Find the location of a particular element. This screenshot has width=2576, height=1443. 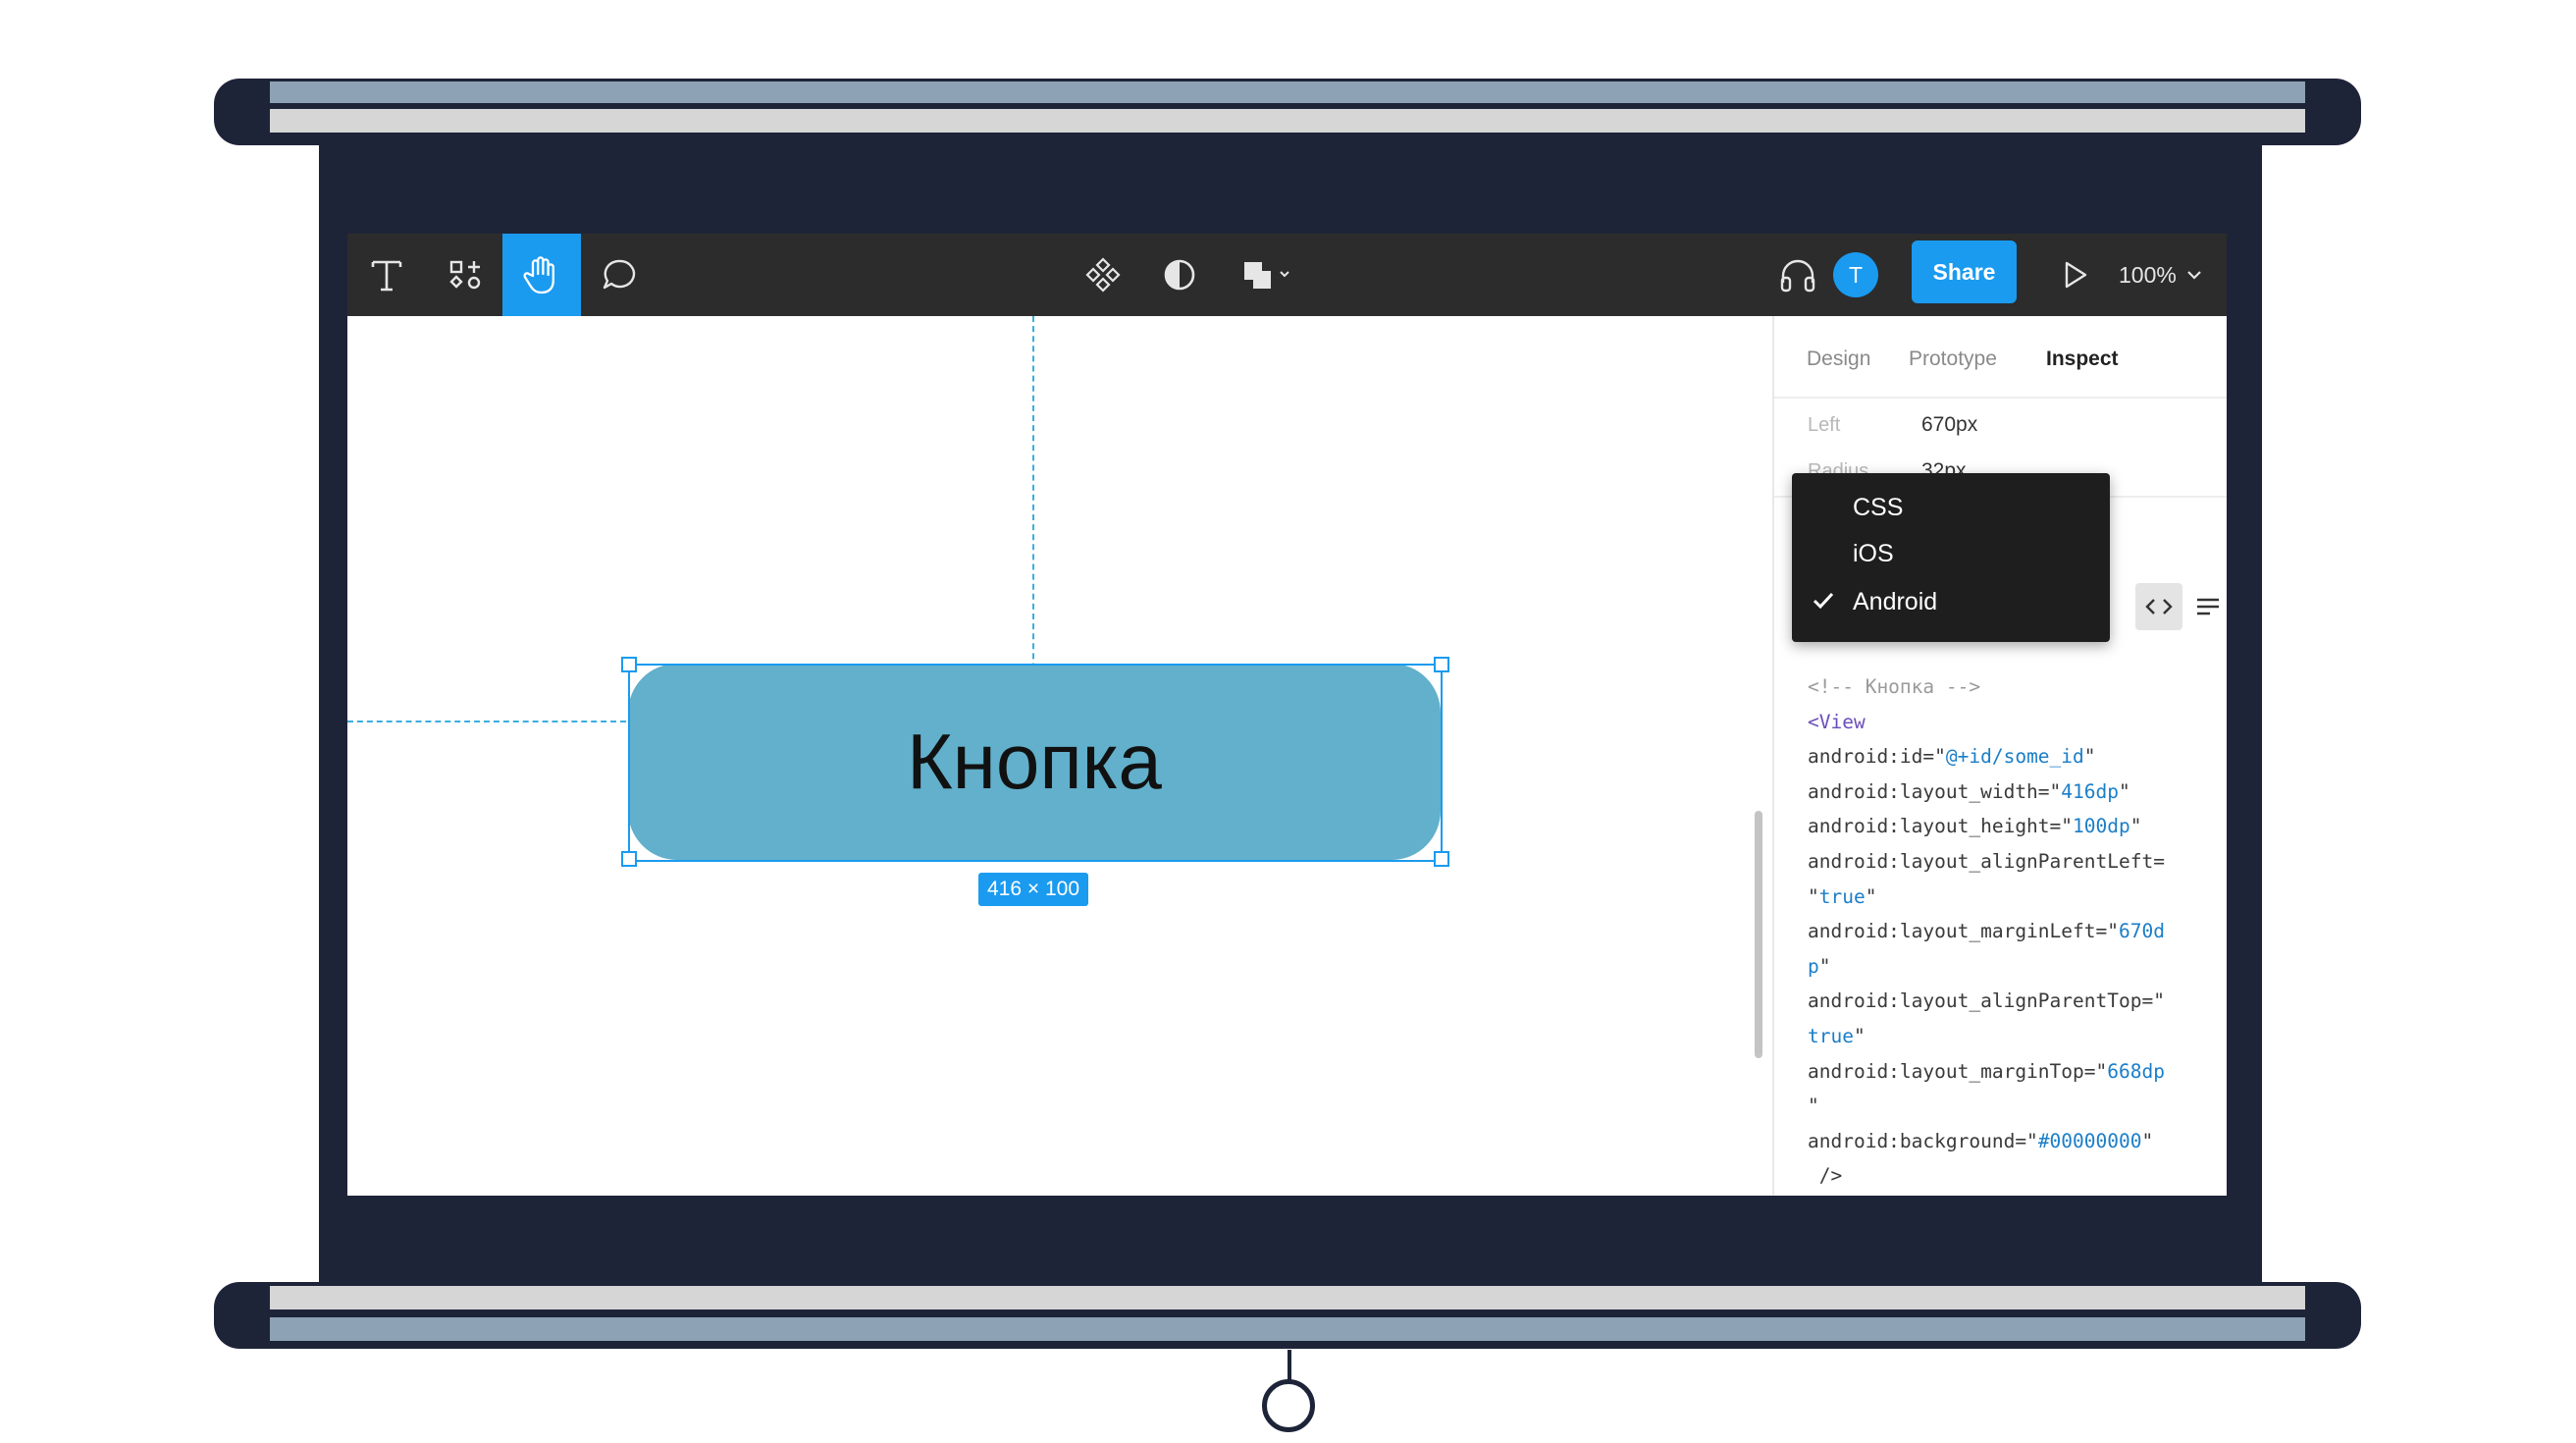

code-token: #00000000 is located at coordinates (2089, 1140).